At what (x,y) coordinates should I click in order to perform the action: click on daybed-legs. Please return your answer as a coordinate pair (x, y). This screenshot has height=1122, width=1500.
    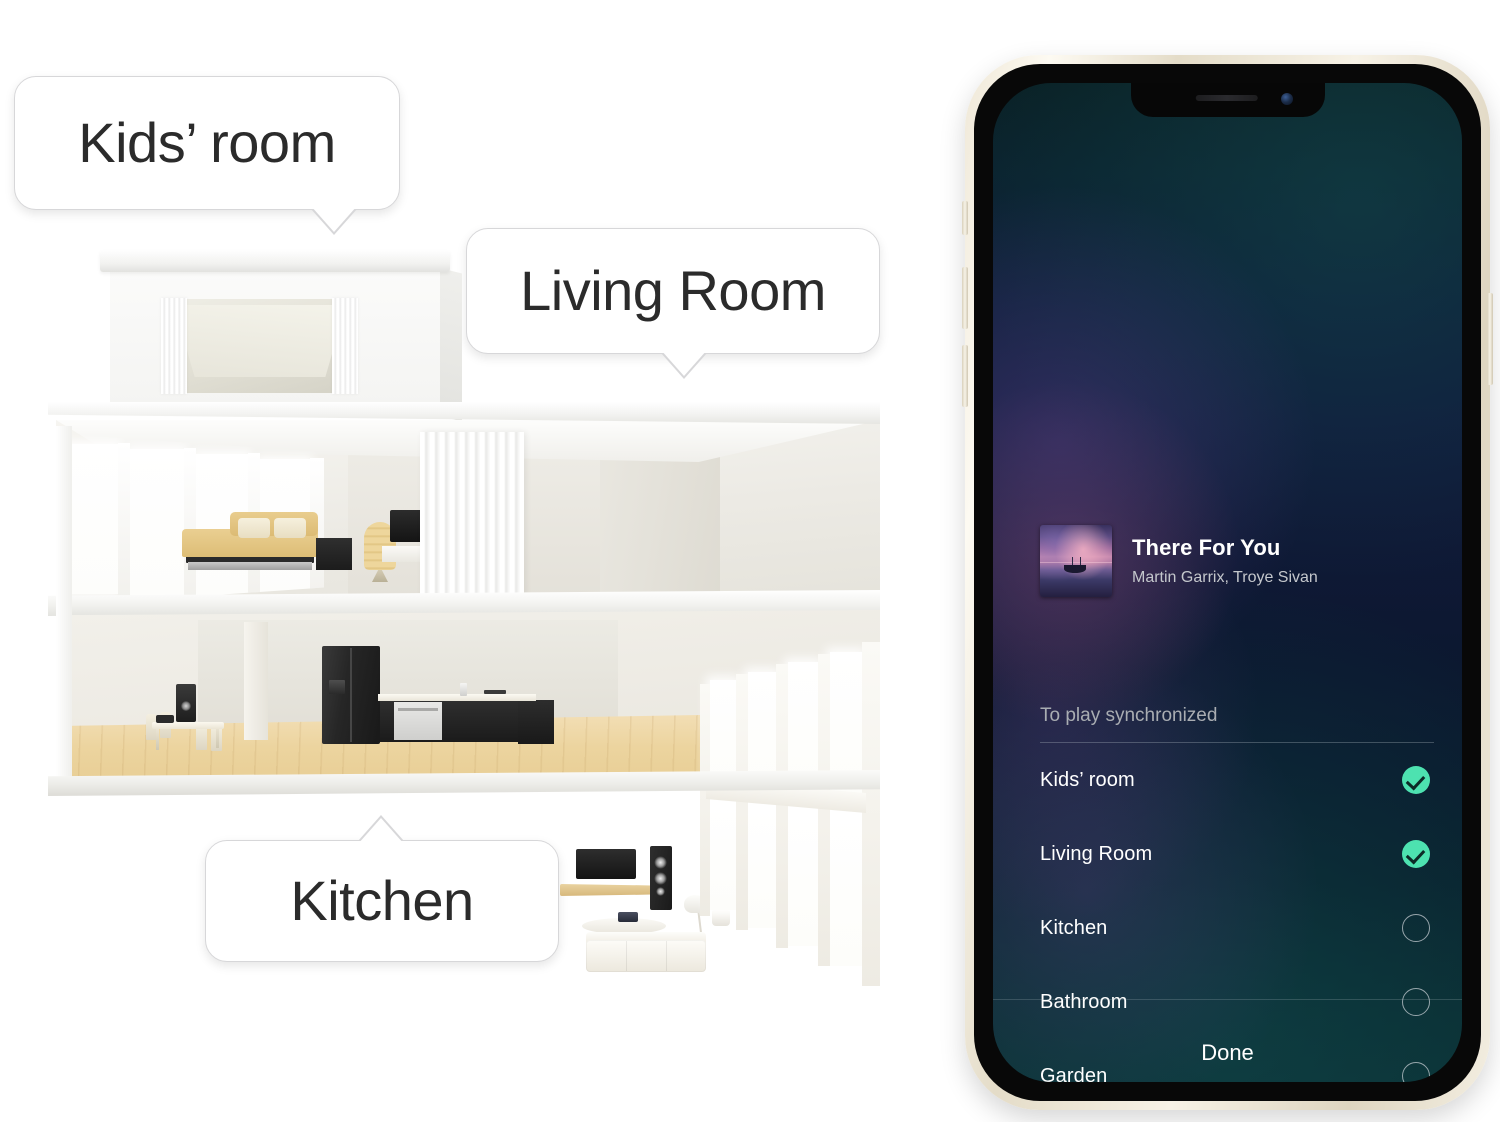
    Looking at the image, I should click on (250, 566).